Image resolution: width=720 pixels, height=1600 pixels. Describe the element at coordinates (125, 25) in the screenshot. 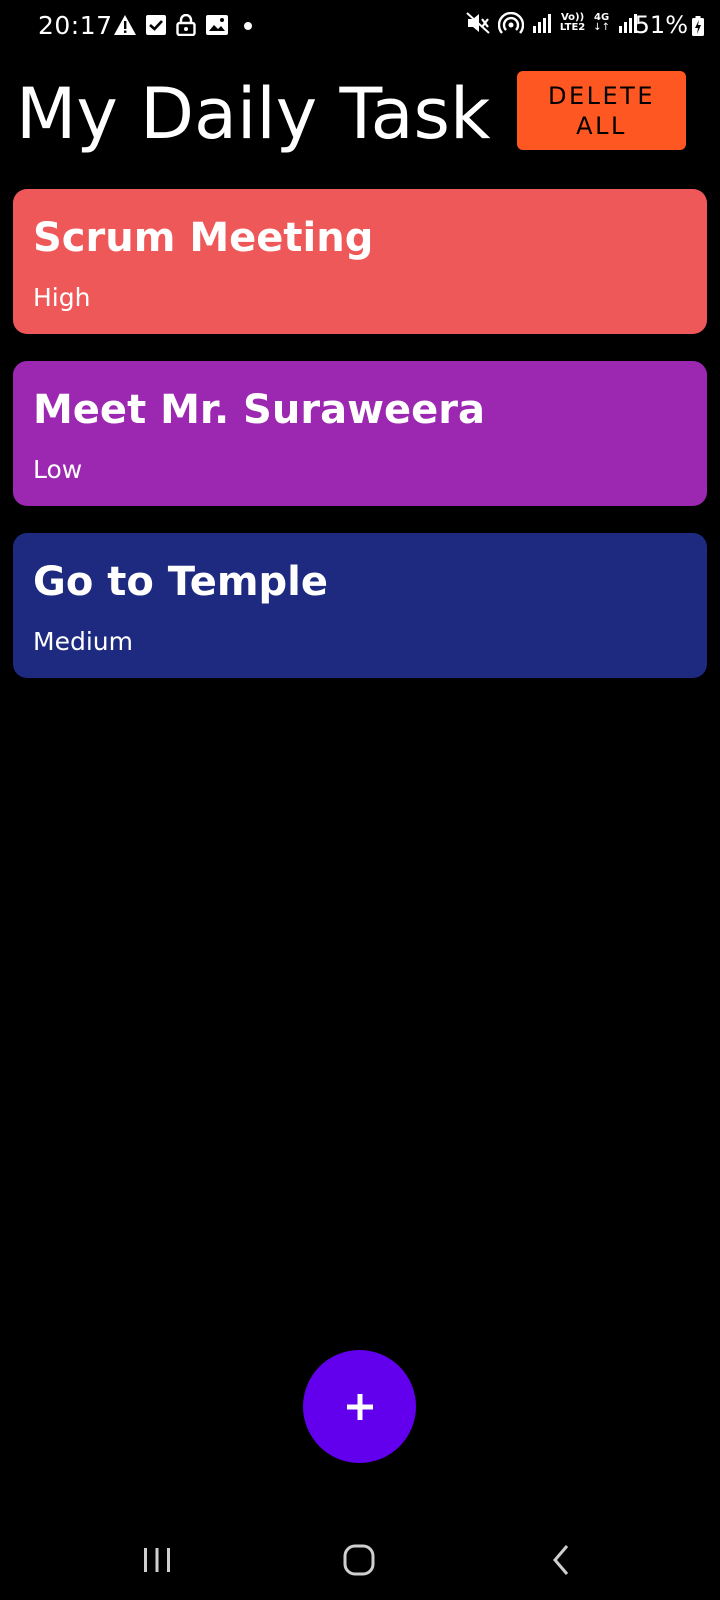

I see `warning-icon` at that location.